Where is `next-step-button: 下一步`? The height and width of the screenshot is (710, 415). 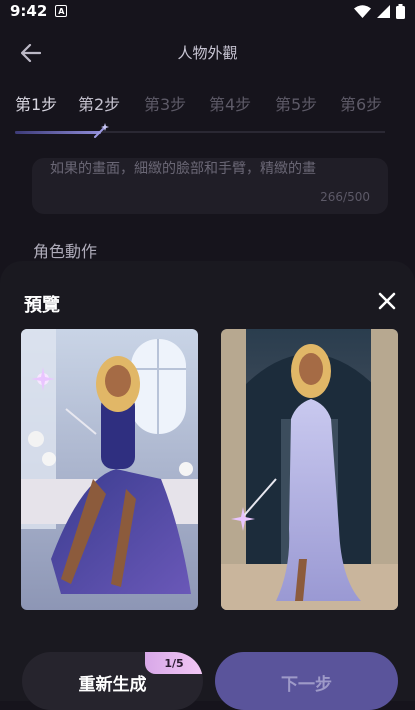 next-step-button: 下一步 is located at coordinates (306, 681).